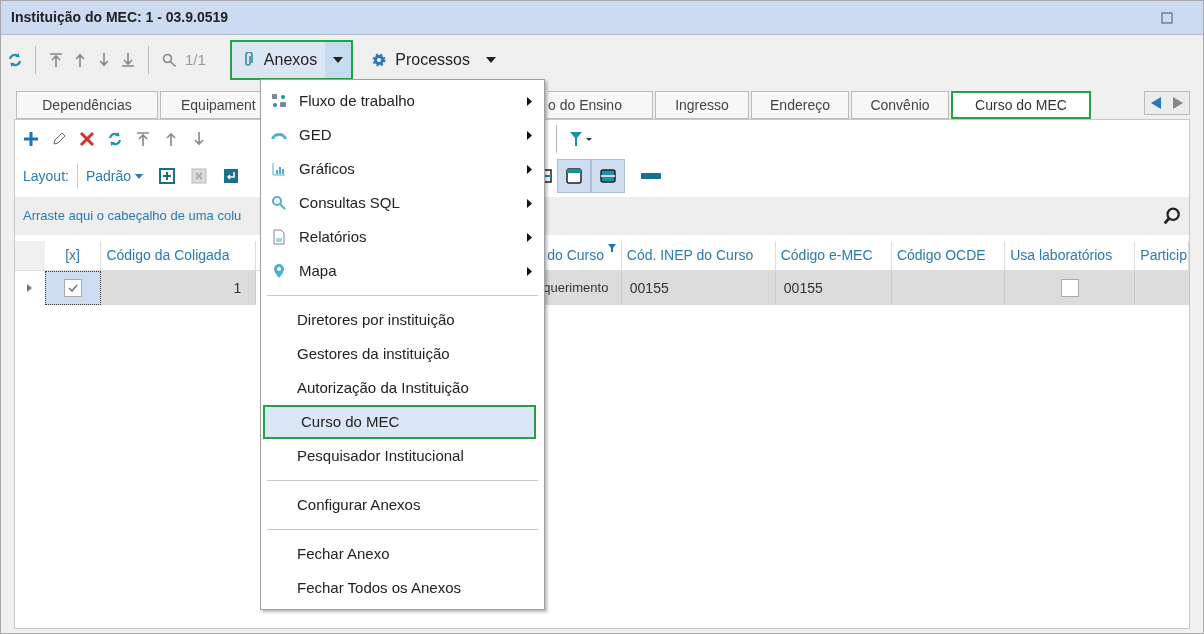 The height and width of the screenshot is (634, 1204). I want to click on column-header: [x], so click(73, 255).